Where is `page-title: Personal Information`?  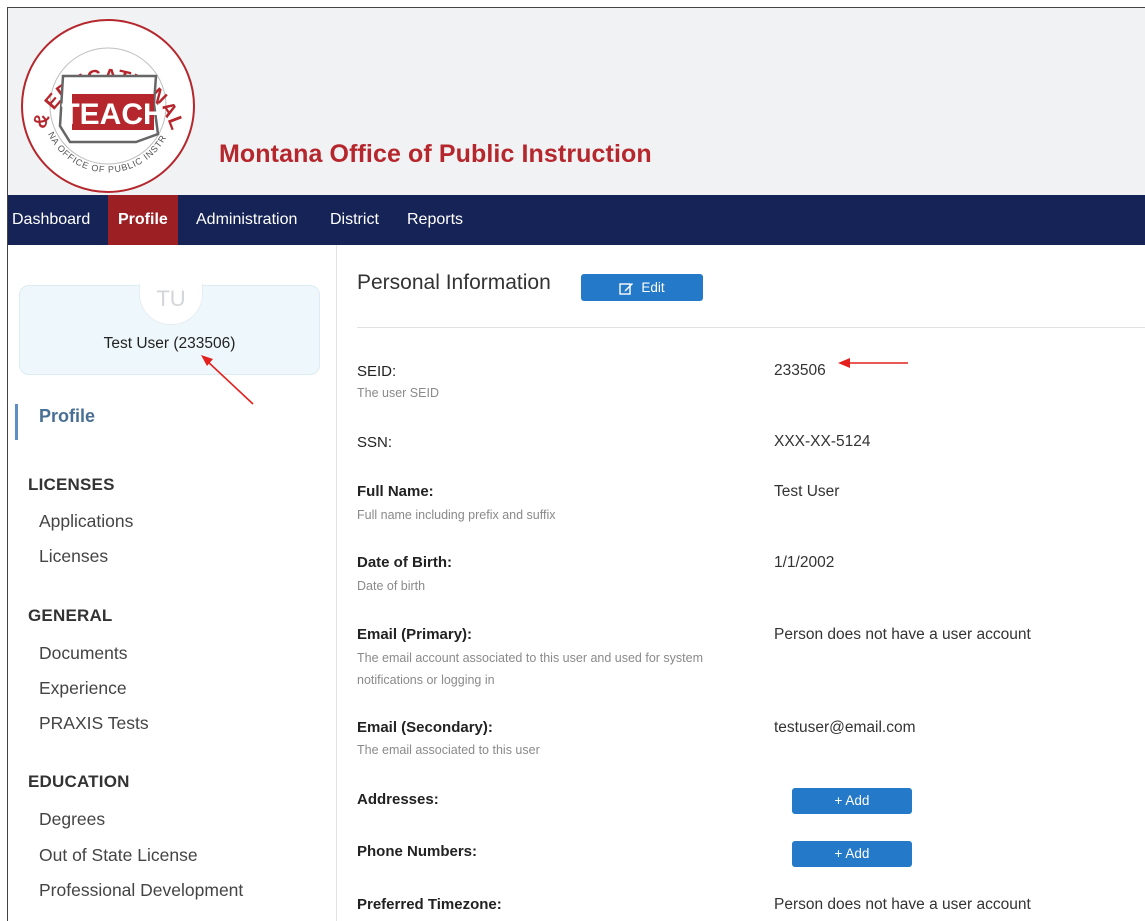
page-title: Personal Information is located at coordinates (454, 282).